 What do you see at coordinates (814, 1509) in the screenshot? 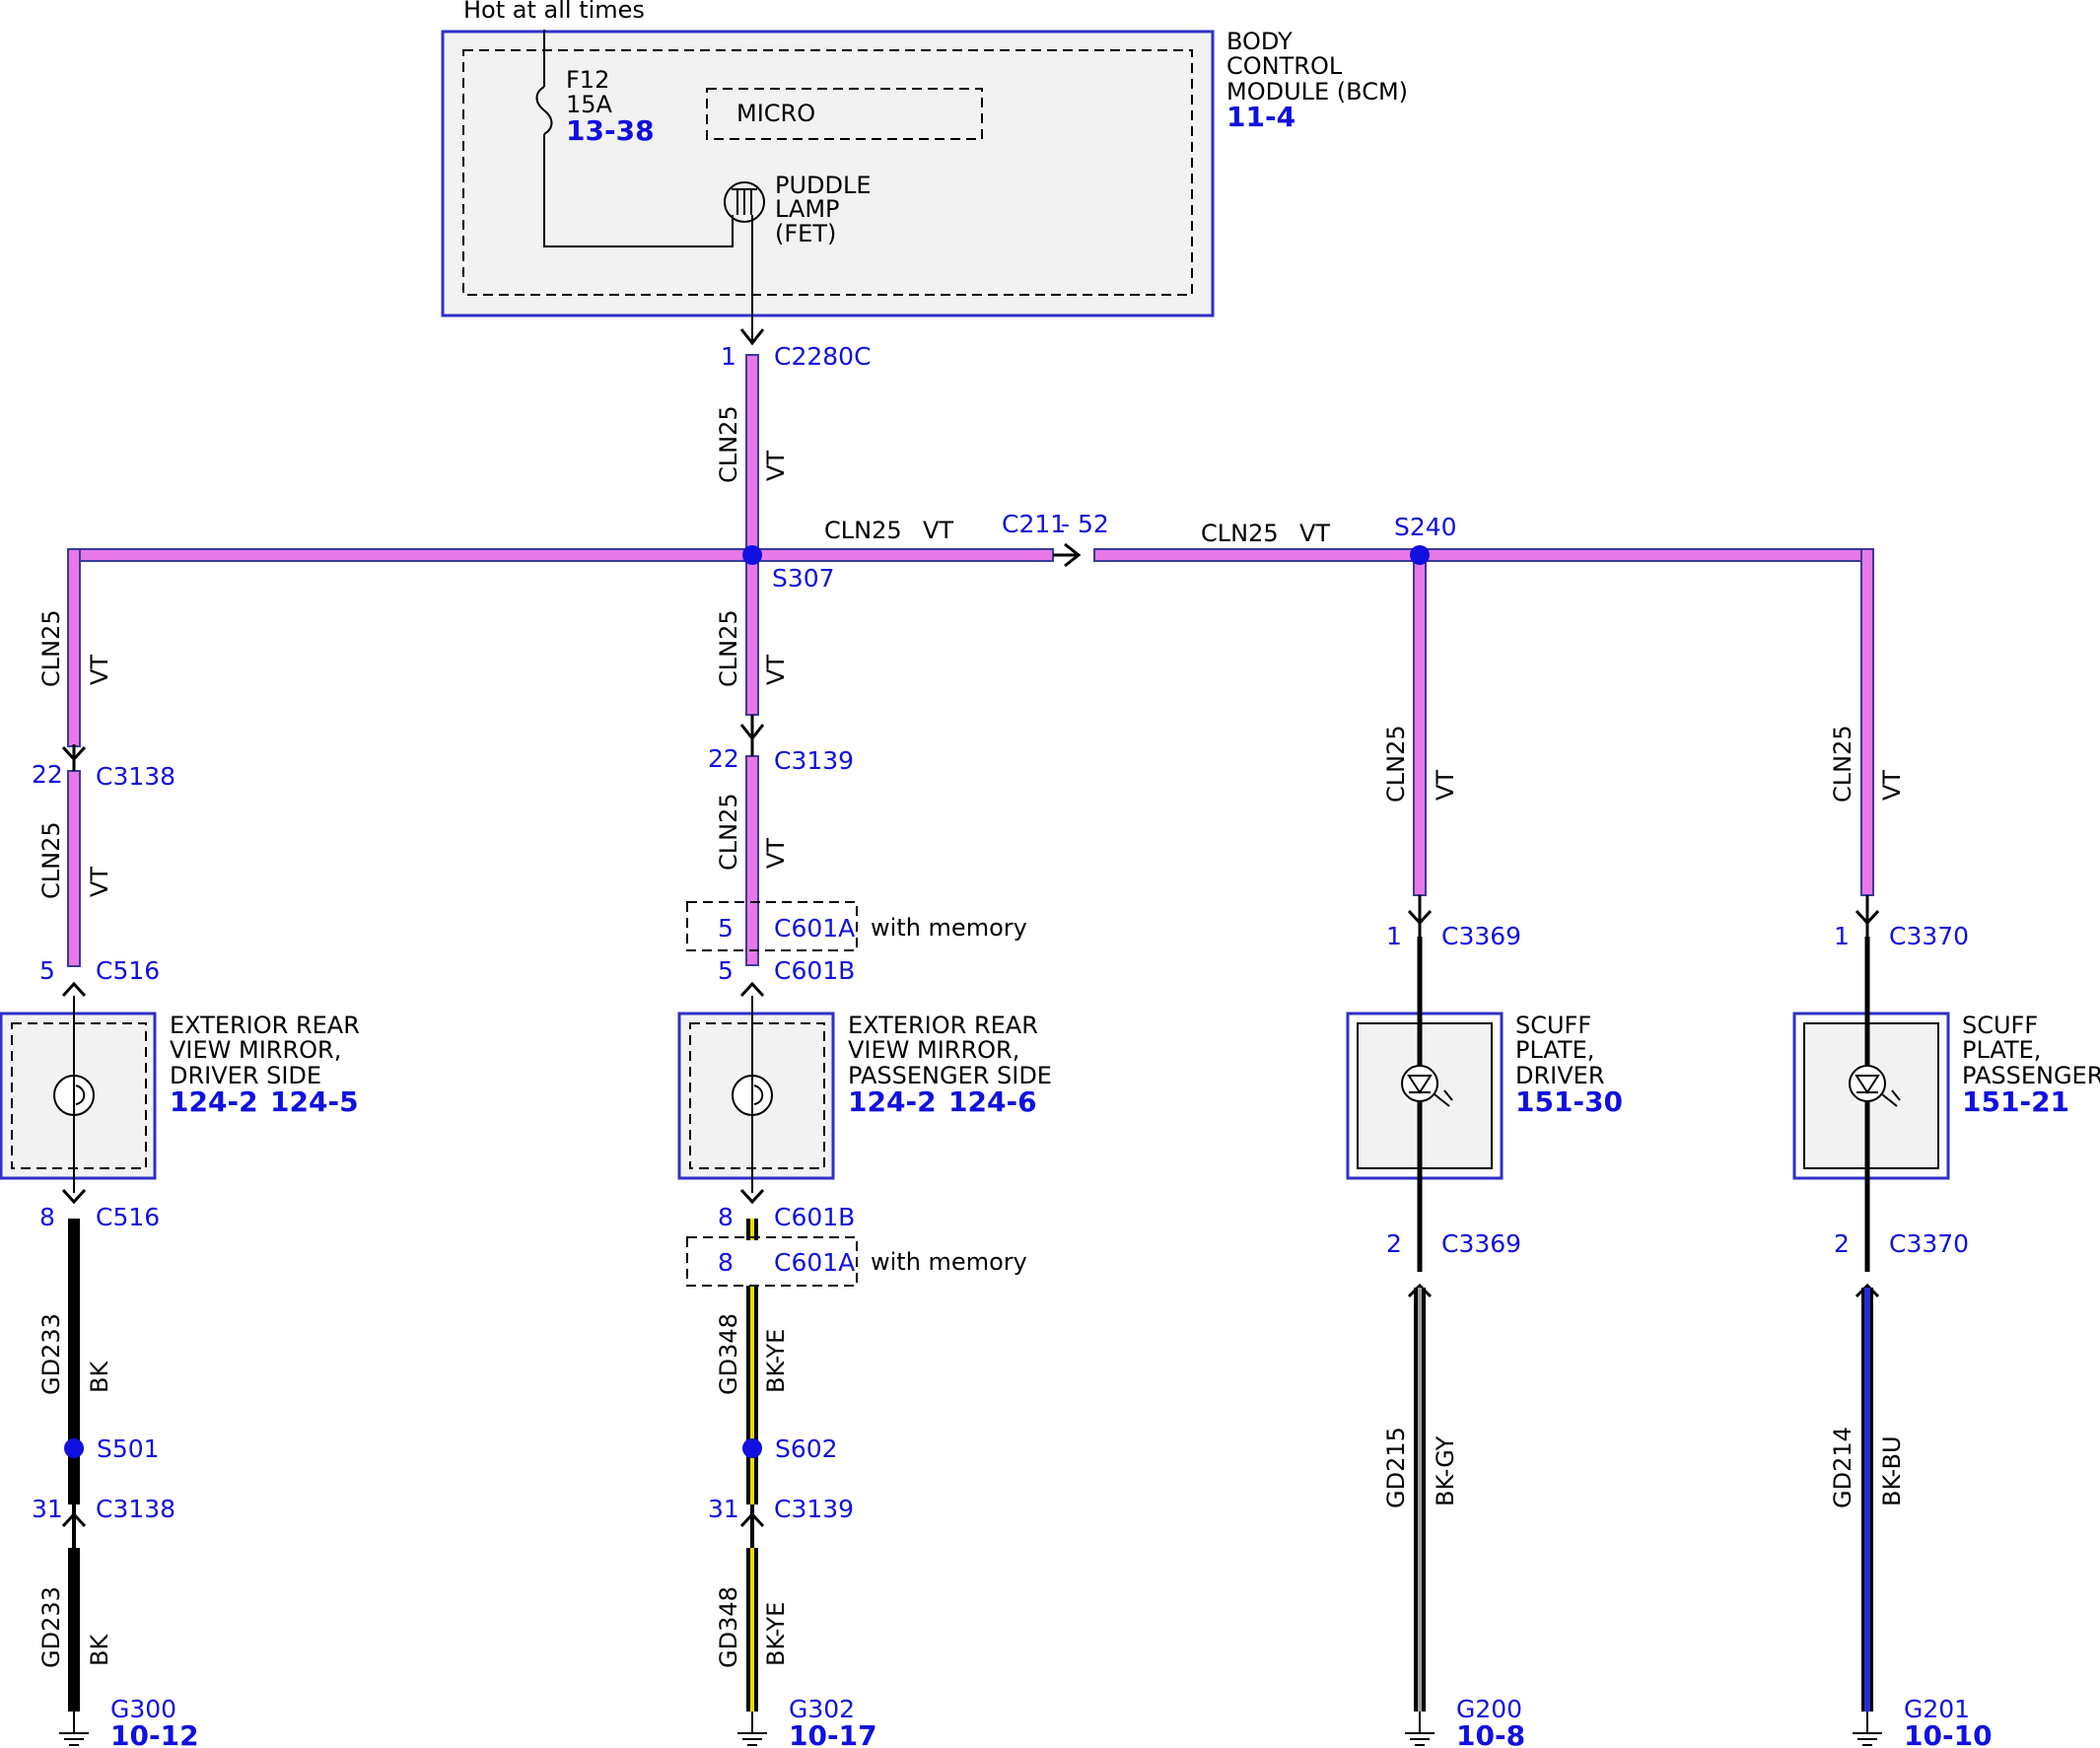
I see `c3139-bot-name: C3139` at bounding box center [814, 1509].